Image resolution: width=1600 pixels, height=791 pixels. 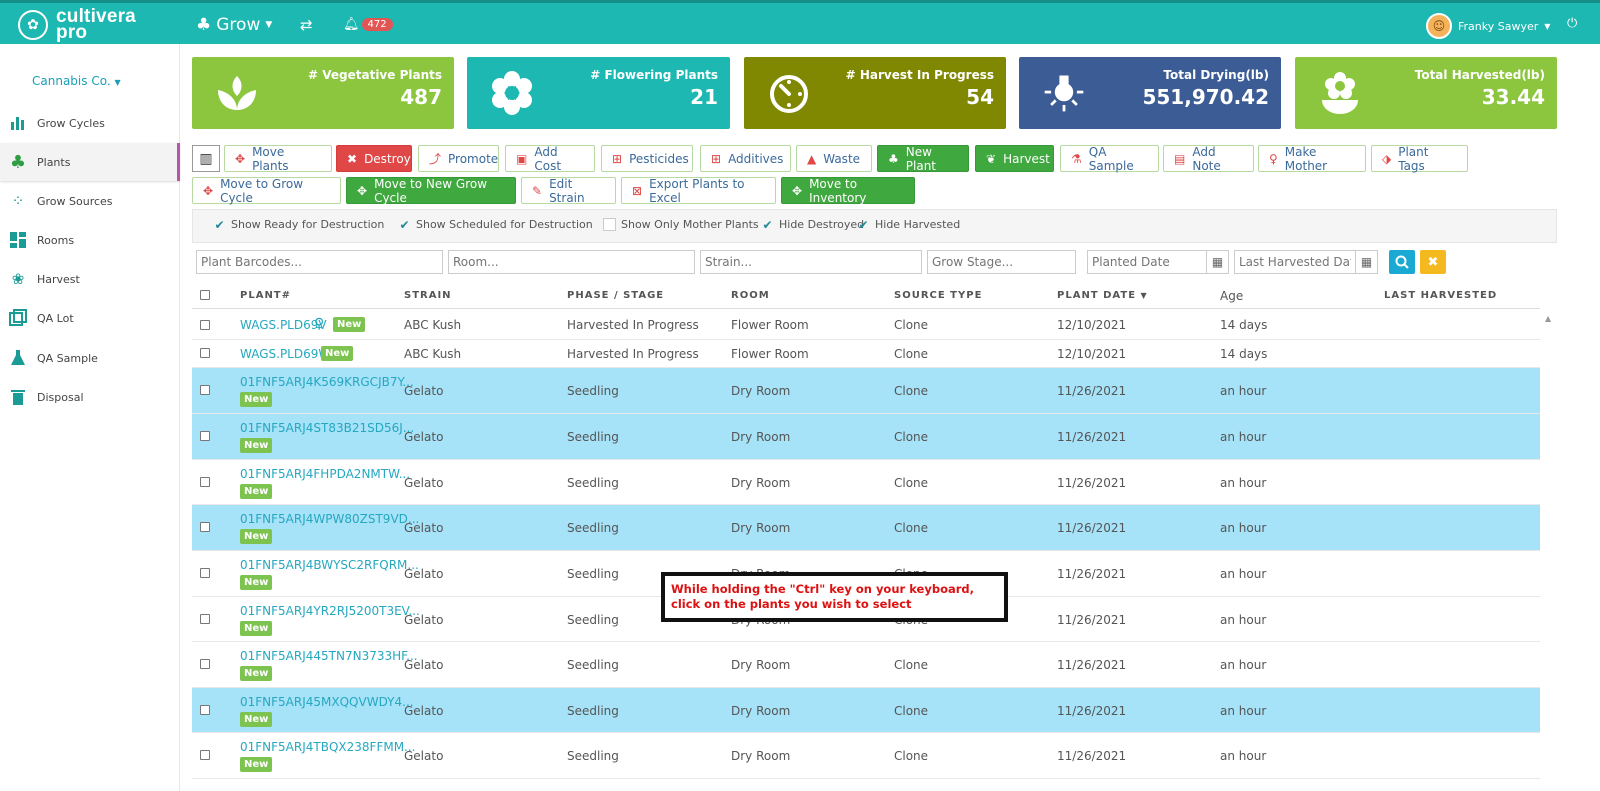 What do you see at coordinates (90, 201) in the screenshot?
I see `sidebar-item-grow-sources: ⁘ Grow Sources` at bounding box center [90, 201].